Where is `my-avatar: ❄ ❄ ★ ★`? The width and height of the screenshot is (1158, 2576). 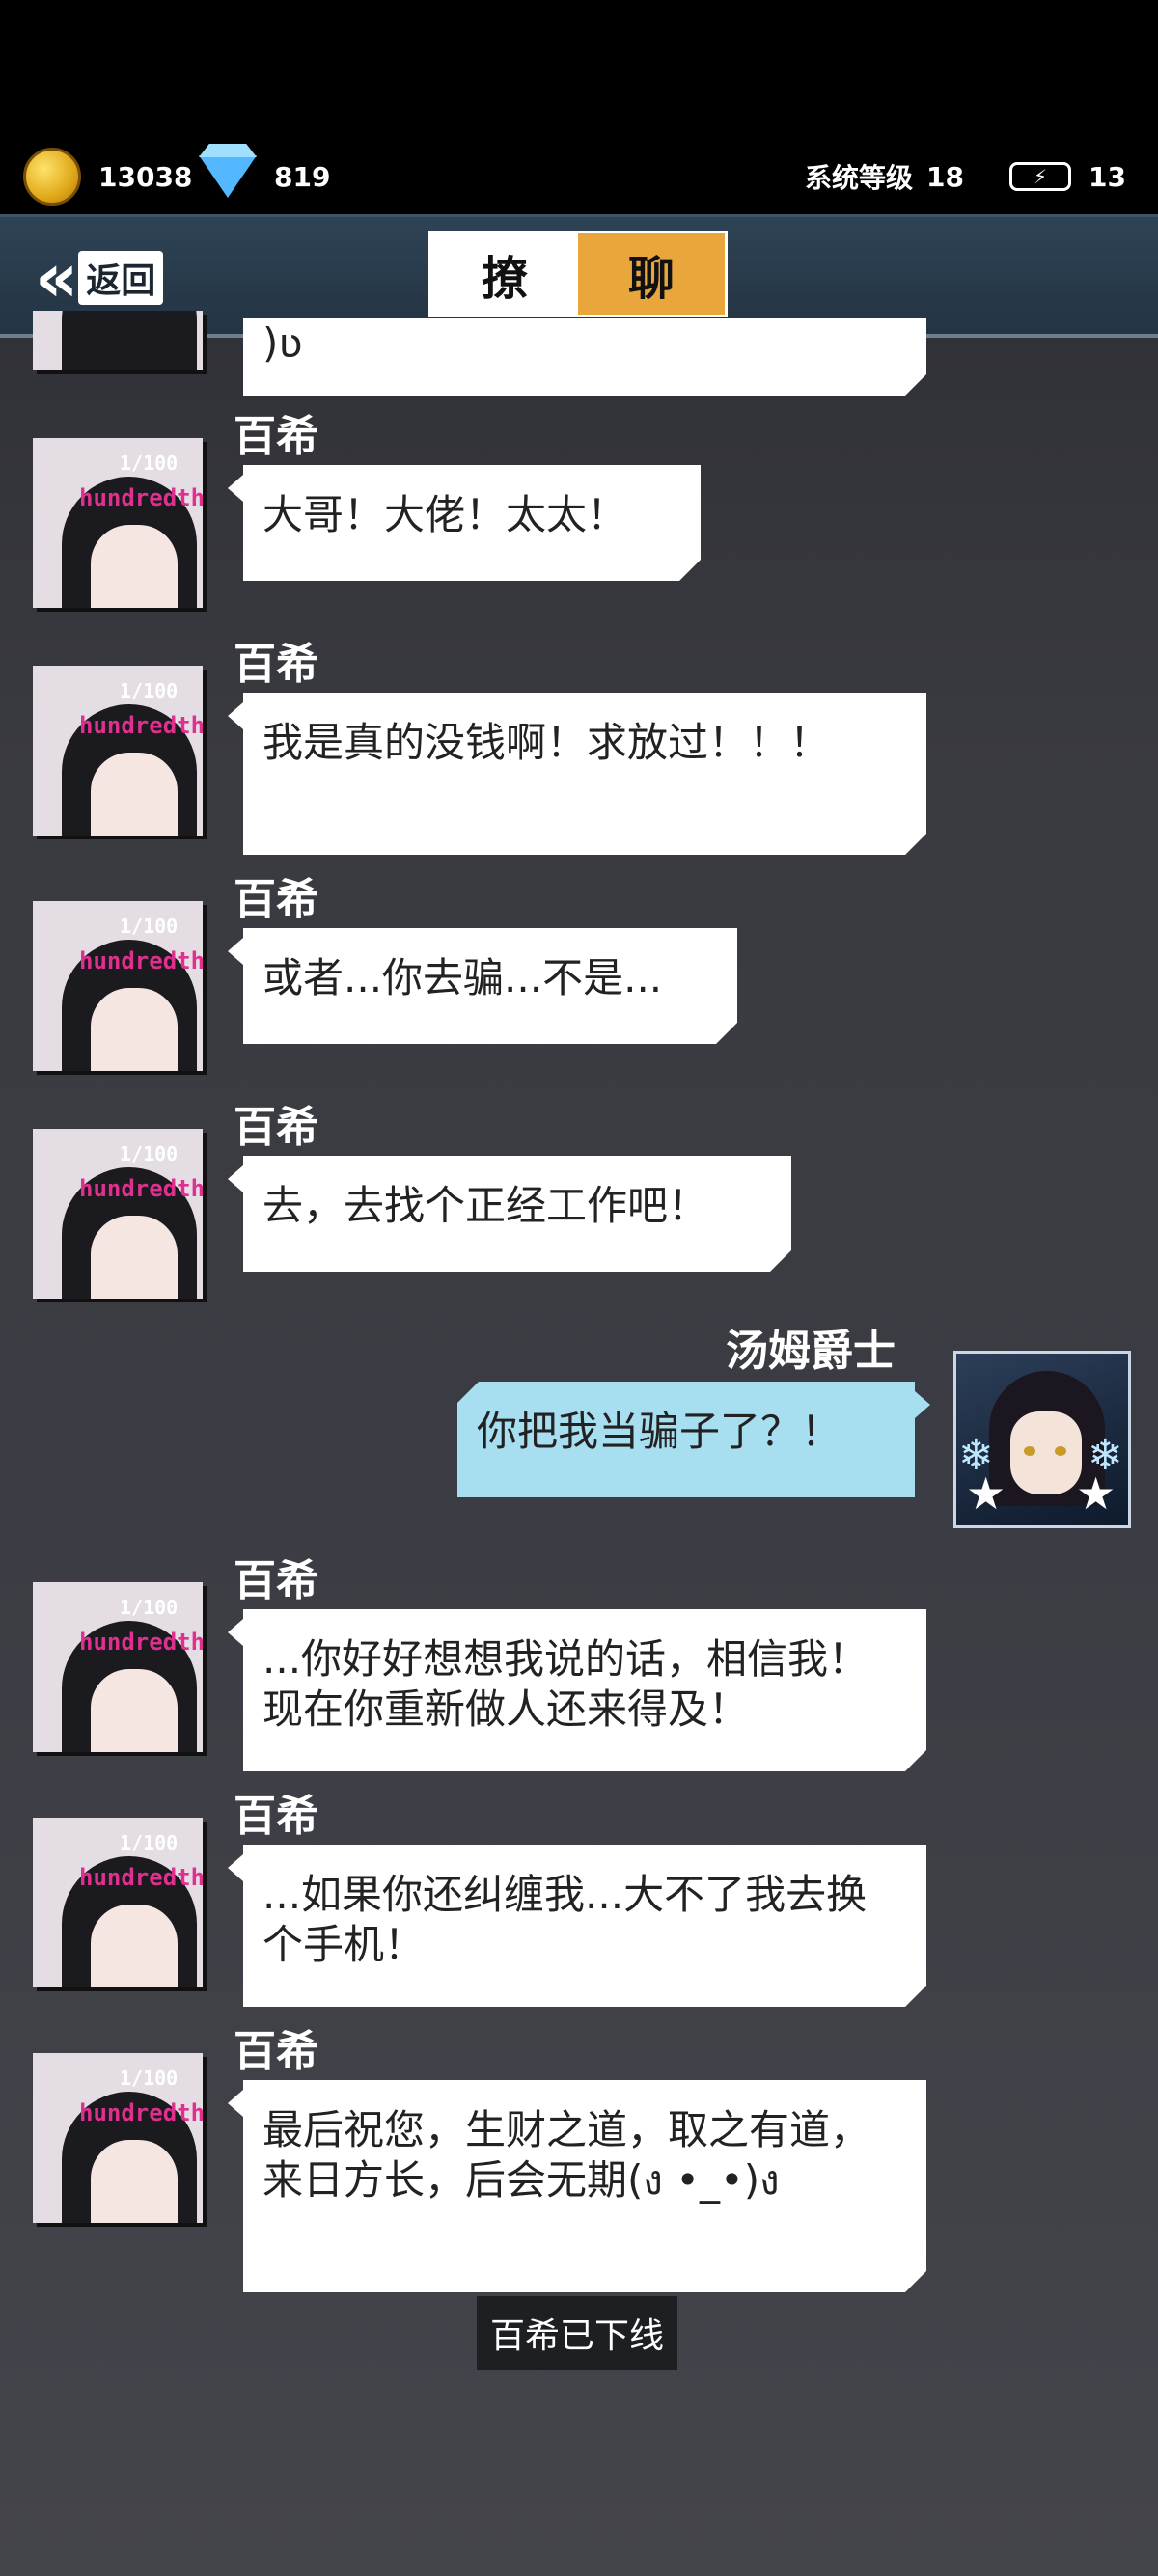
my-avatar: ❄ ❄ ★ ★ is located at coordinates (1042, 1439).